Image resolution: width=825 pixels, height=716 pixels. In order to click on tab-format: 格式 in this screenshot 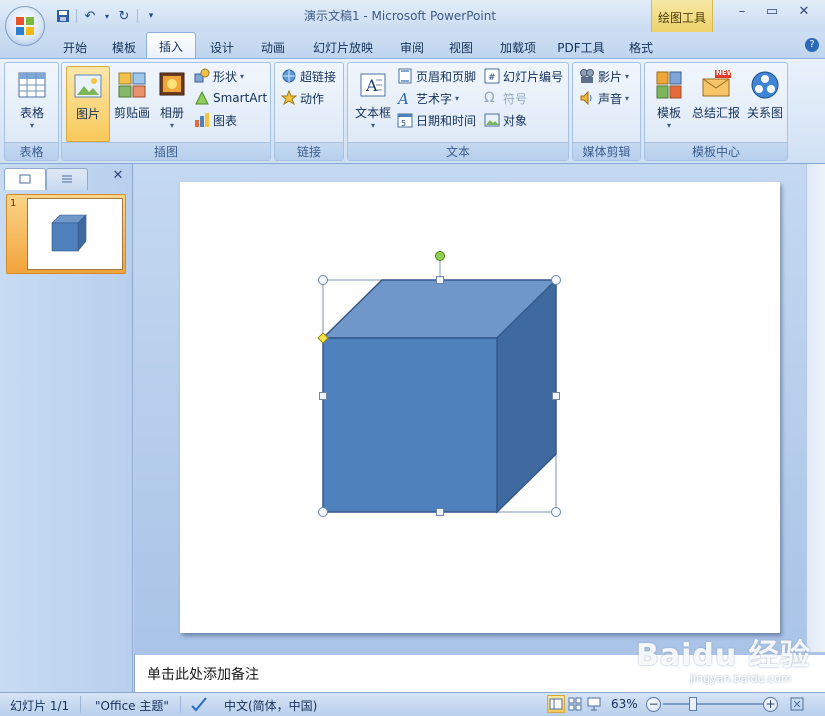, I will do `click(641, 47)`.